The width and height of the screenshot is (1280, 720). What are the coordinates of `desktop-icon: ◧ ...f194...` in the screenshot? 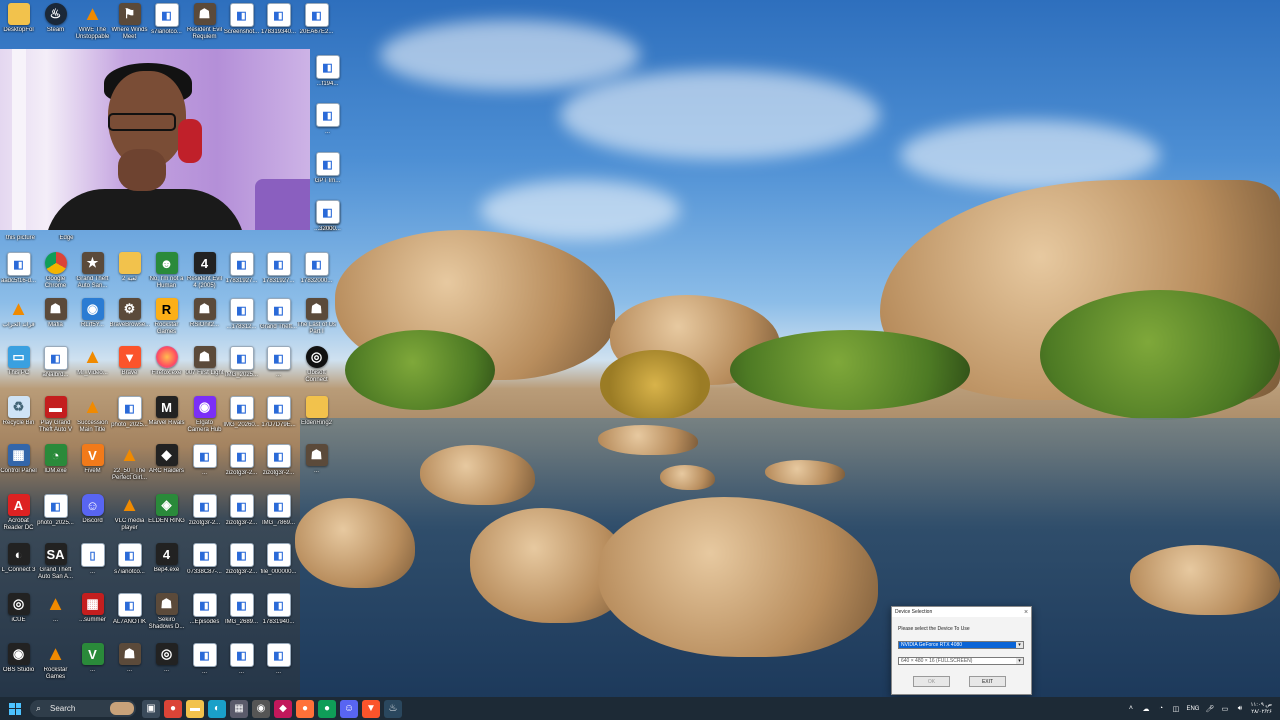 It's located at (327, 79).